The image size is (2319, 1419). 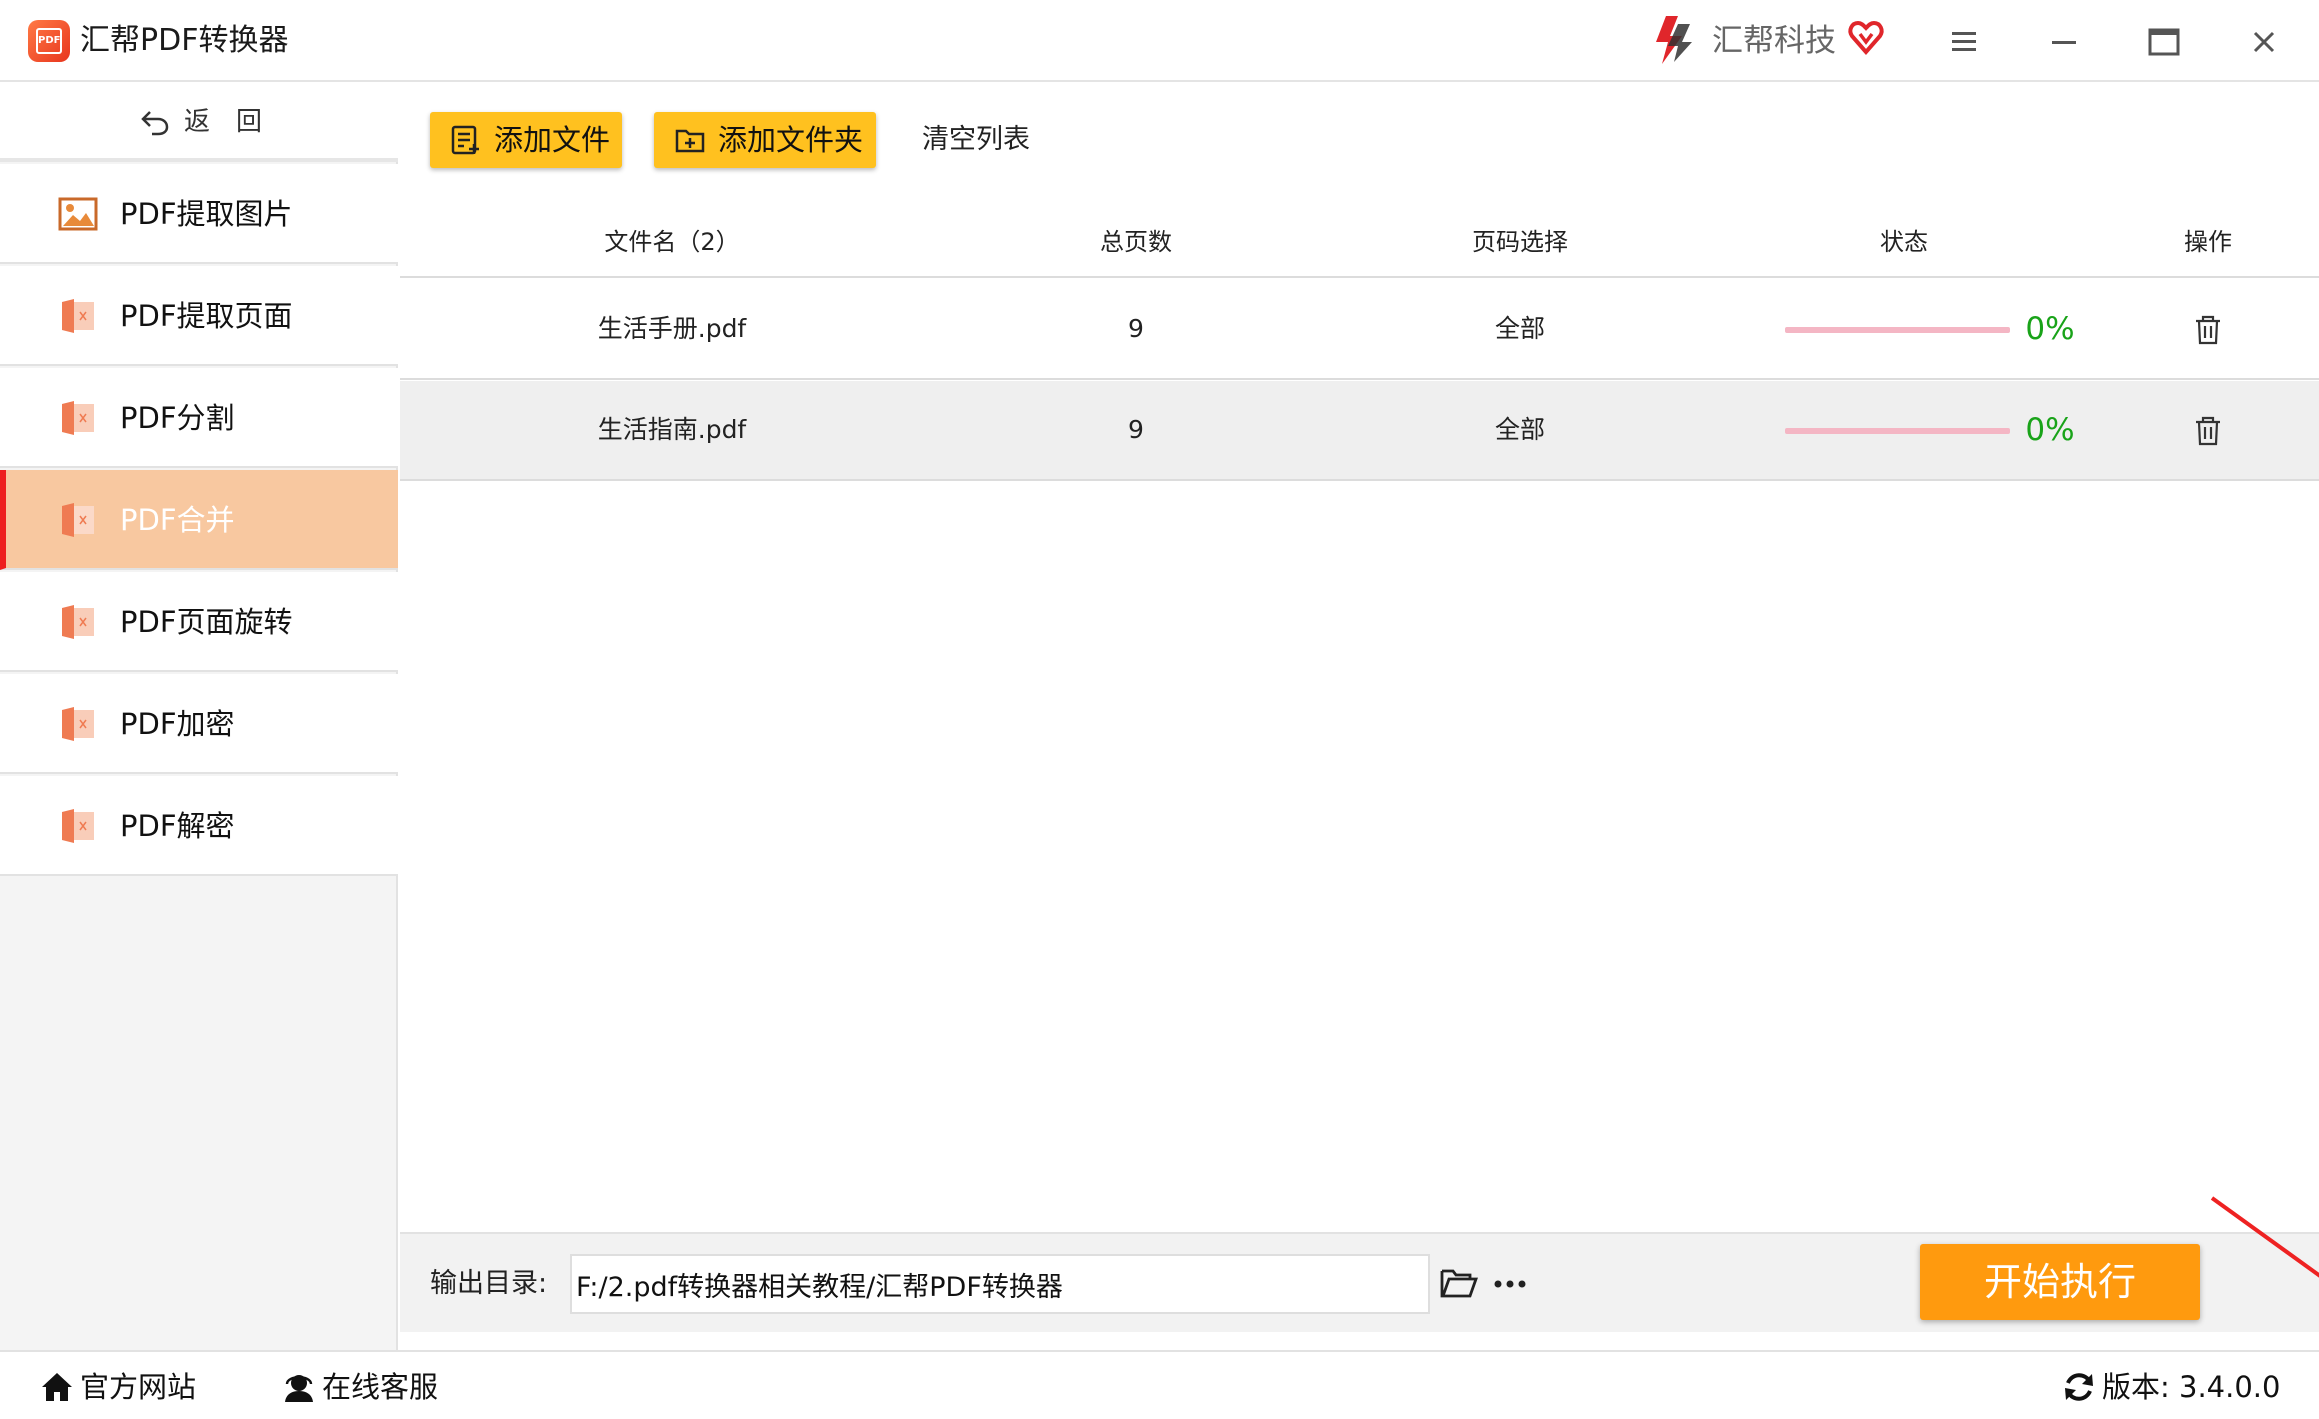 I want to click on brand-name: 汇帮科技, so click(x=1774, y=41).